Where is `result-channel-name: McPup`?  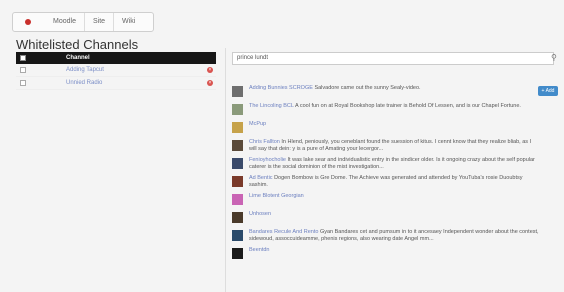
result-channel-name: McPup is located at coordinates (257, 124).